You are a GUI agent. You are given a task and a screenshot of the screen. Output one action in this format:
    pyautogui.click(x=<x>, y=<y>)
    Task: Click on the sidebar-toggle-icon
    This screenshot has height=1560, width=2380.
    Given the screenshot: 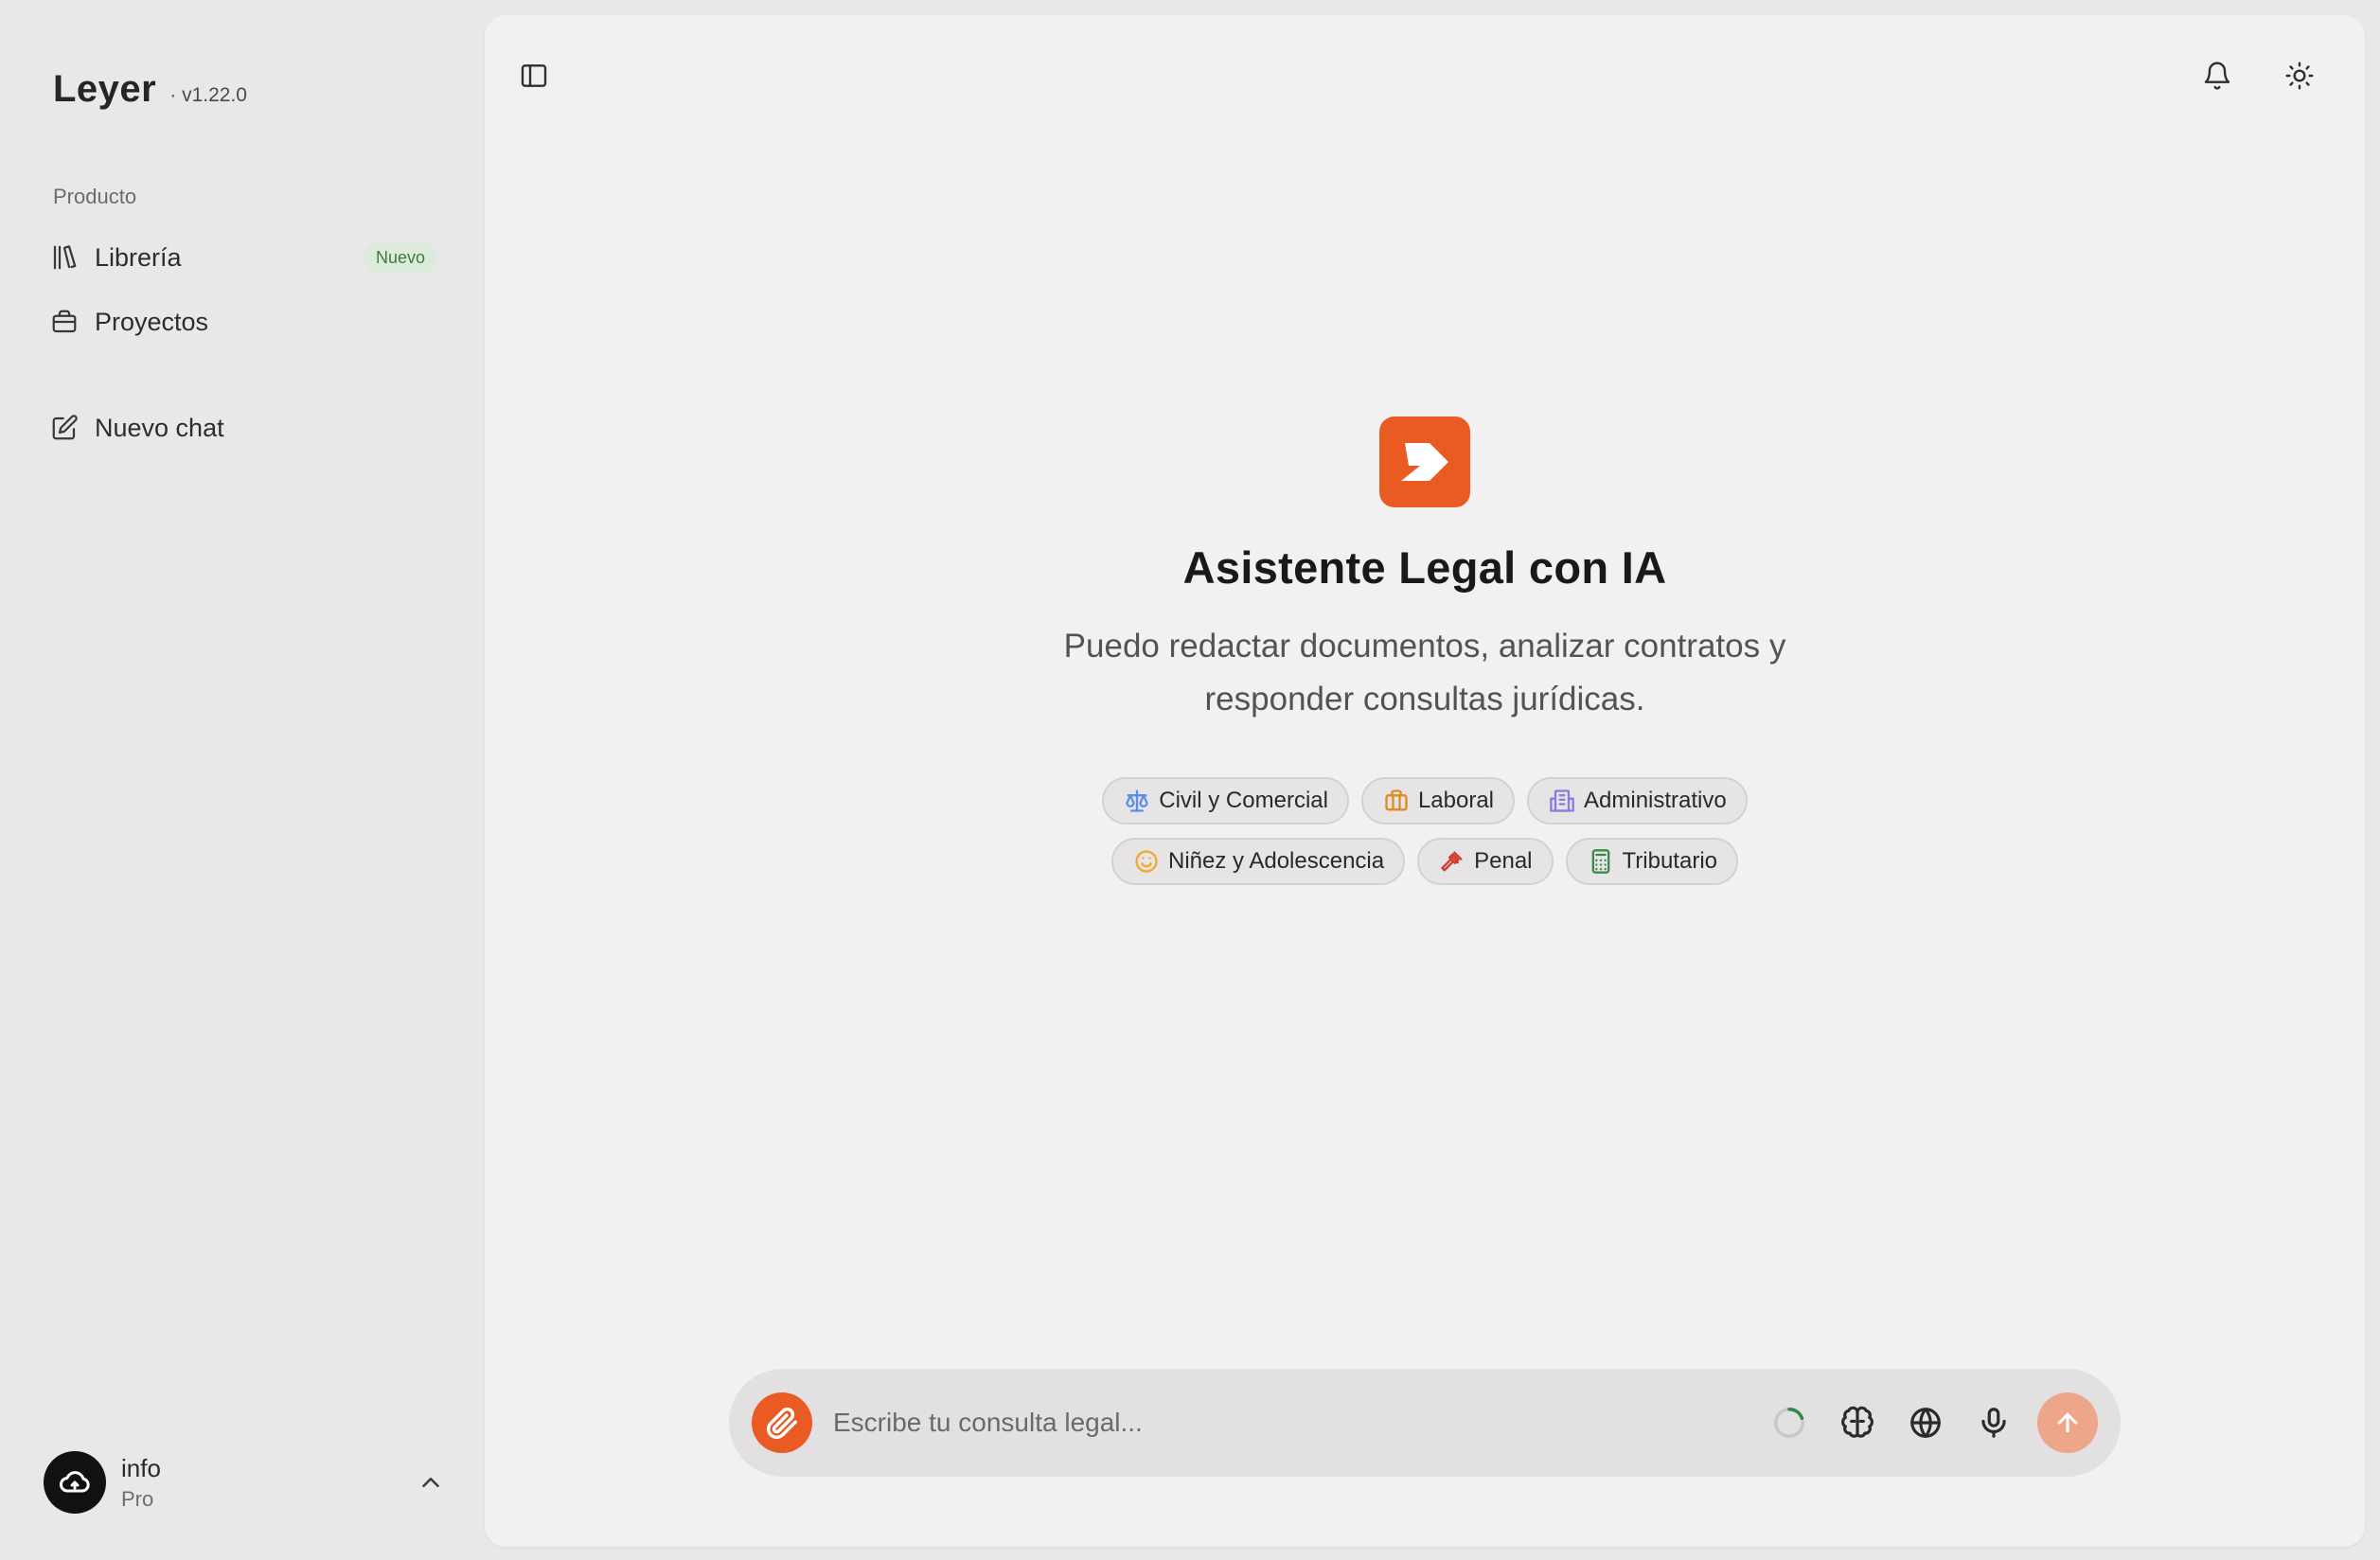 What is the action you would take?
    pyautogui.click(x=534, y=75)
    